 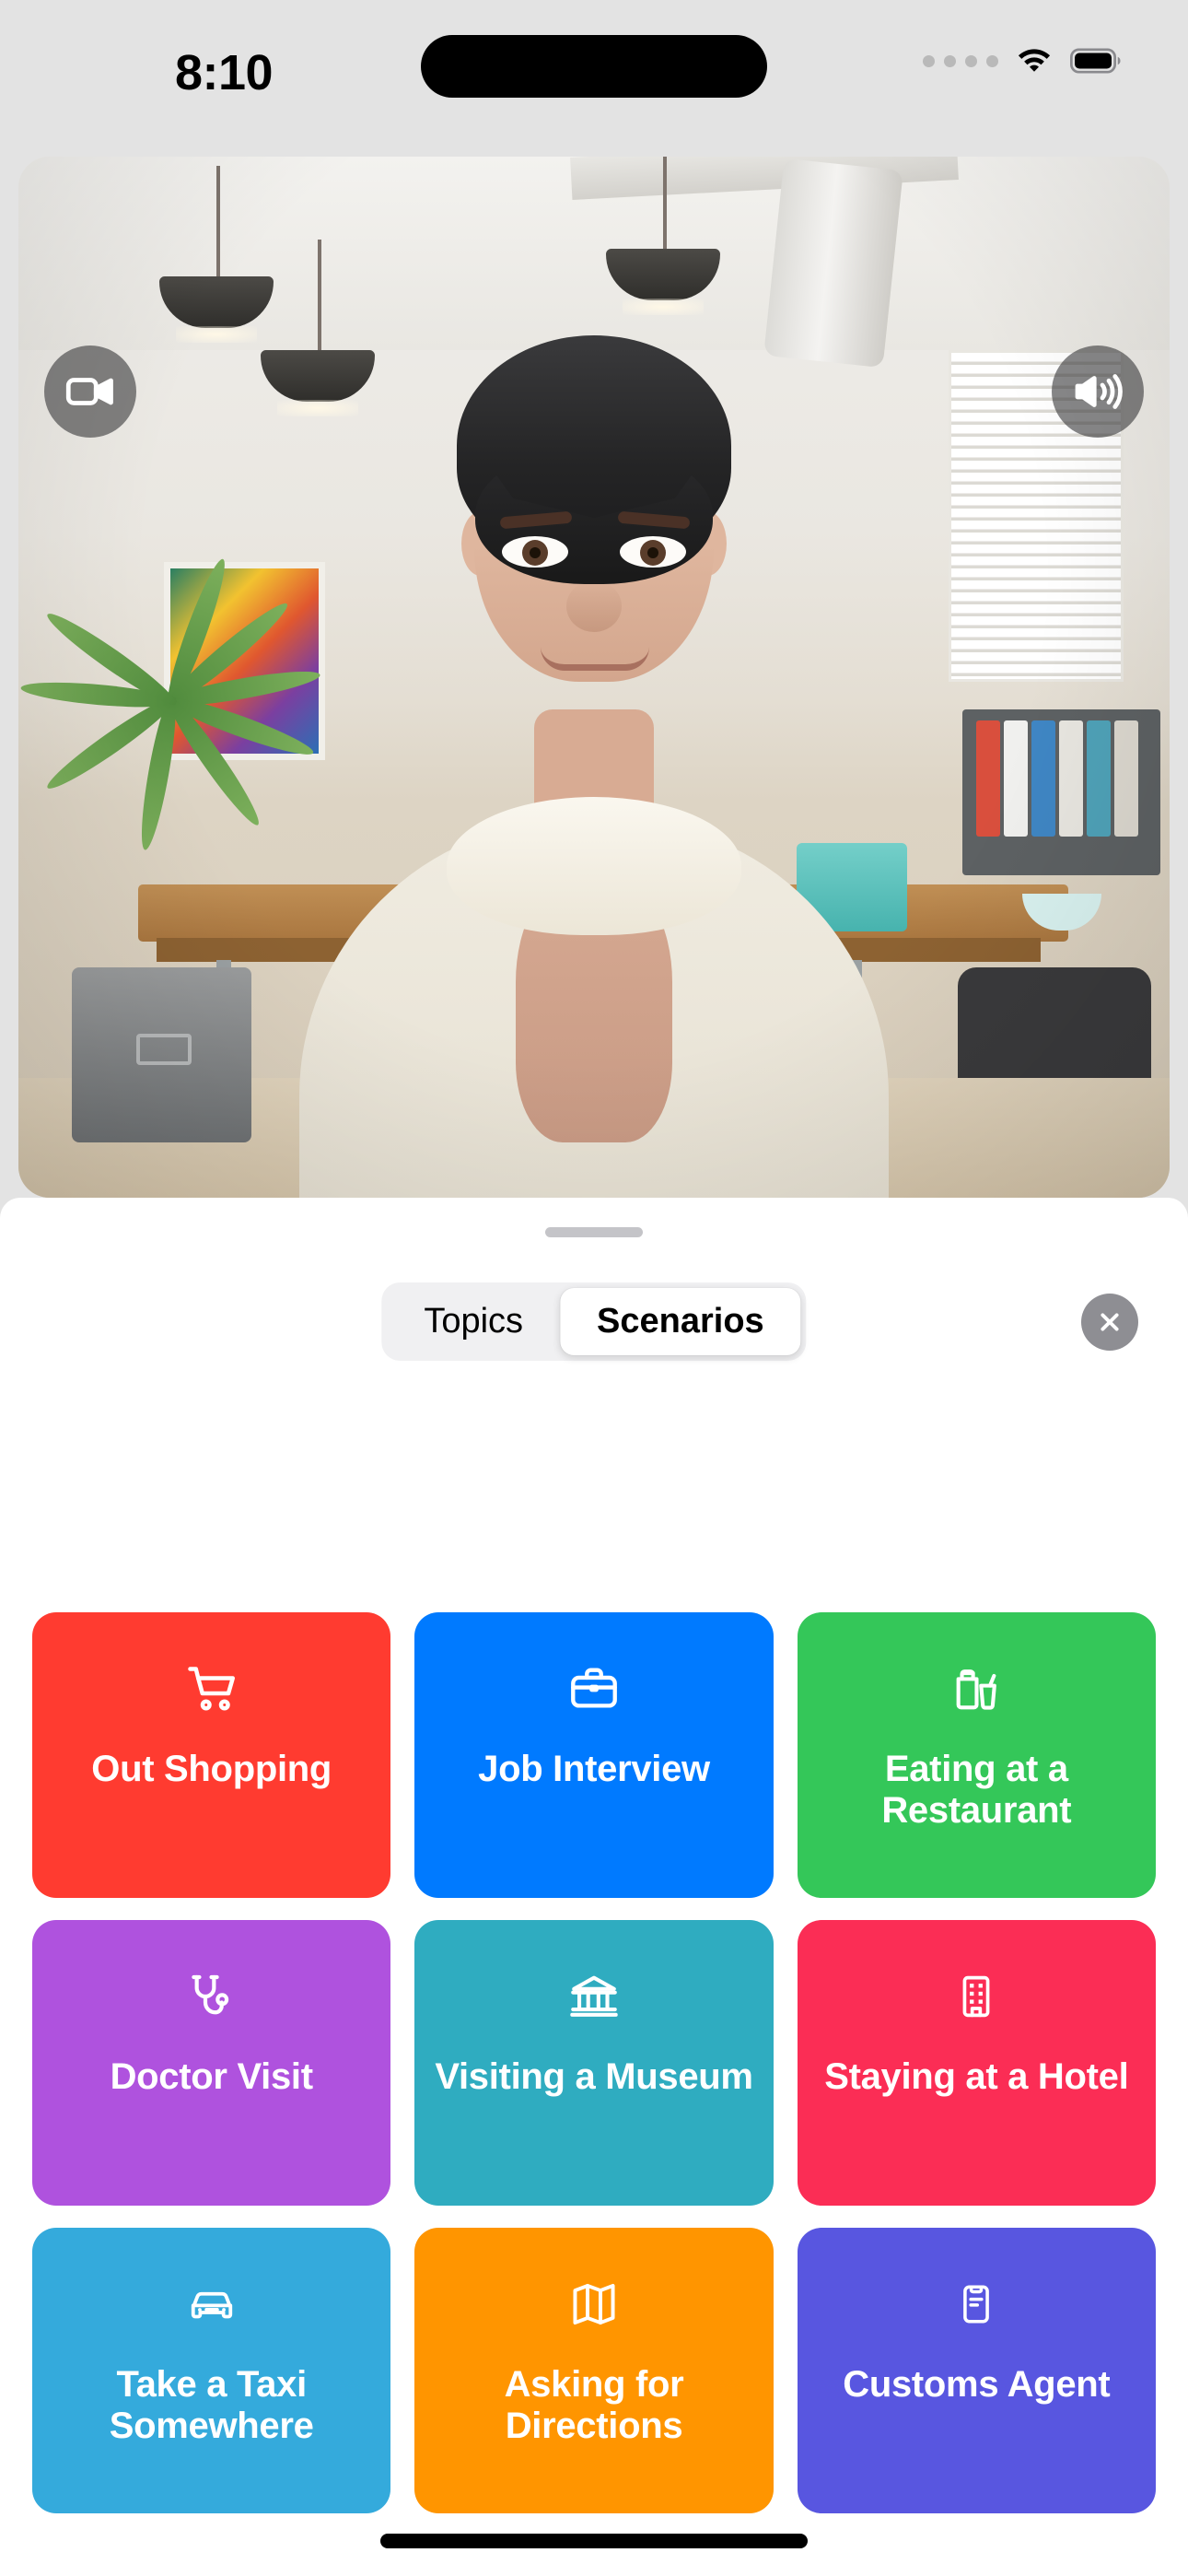 I want to click on scenario-card-asking-for-directions: Asking for Directions, so click(x=594, y=2370).